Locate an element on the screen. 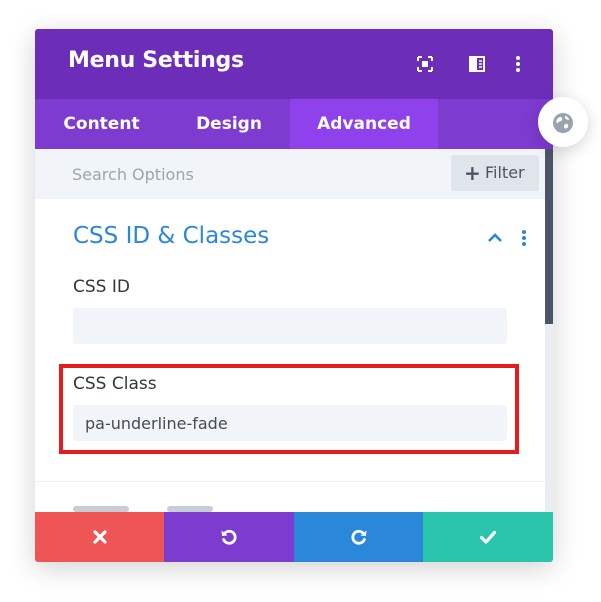  redo-button is located at coordinates (358, 537).